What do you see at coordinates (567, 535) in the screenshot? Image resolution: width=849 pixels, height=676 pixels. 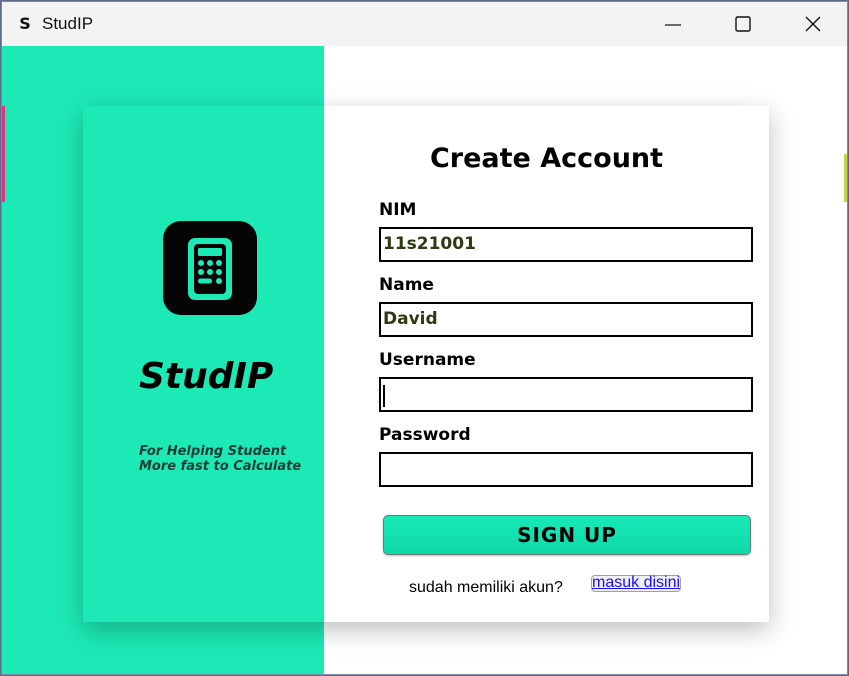 I see `sign-up-button: SIGN UP` at bounding box center [567, 535].